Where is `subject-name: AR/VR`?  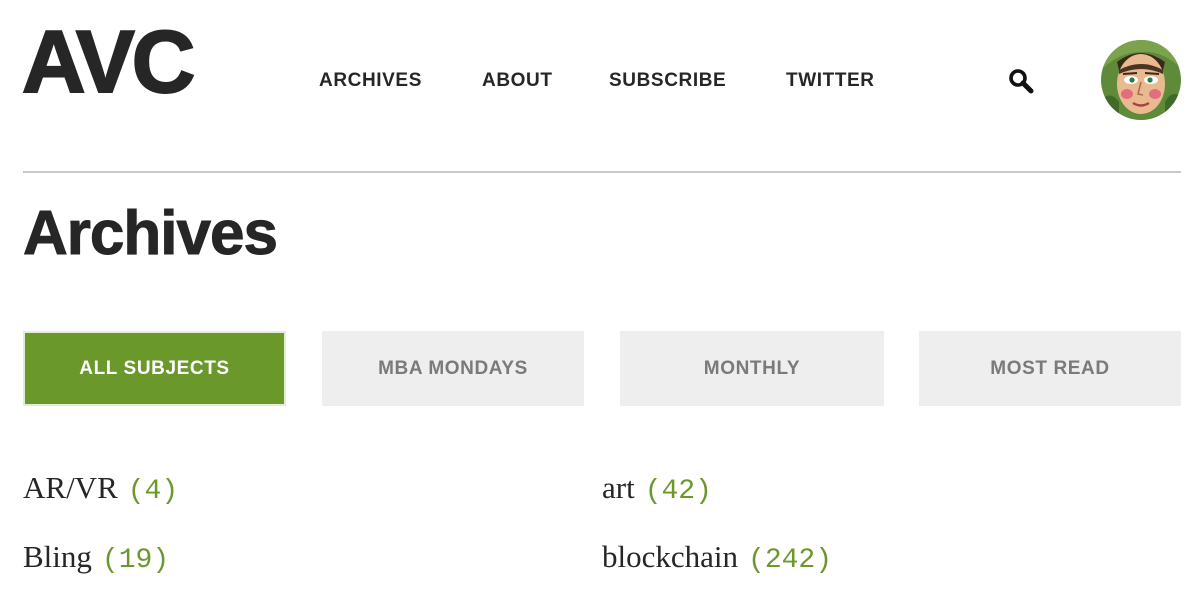 subject-name: AR/VR is located at coordinates (70, 487).